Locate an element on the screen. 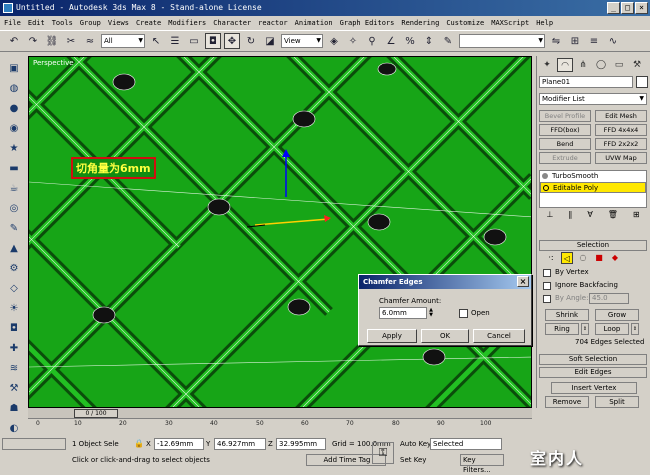 Image resolution: width=650 pixels, height=475 pixels. edge-icon: ◁ is located at coordinates (567, 258).